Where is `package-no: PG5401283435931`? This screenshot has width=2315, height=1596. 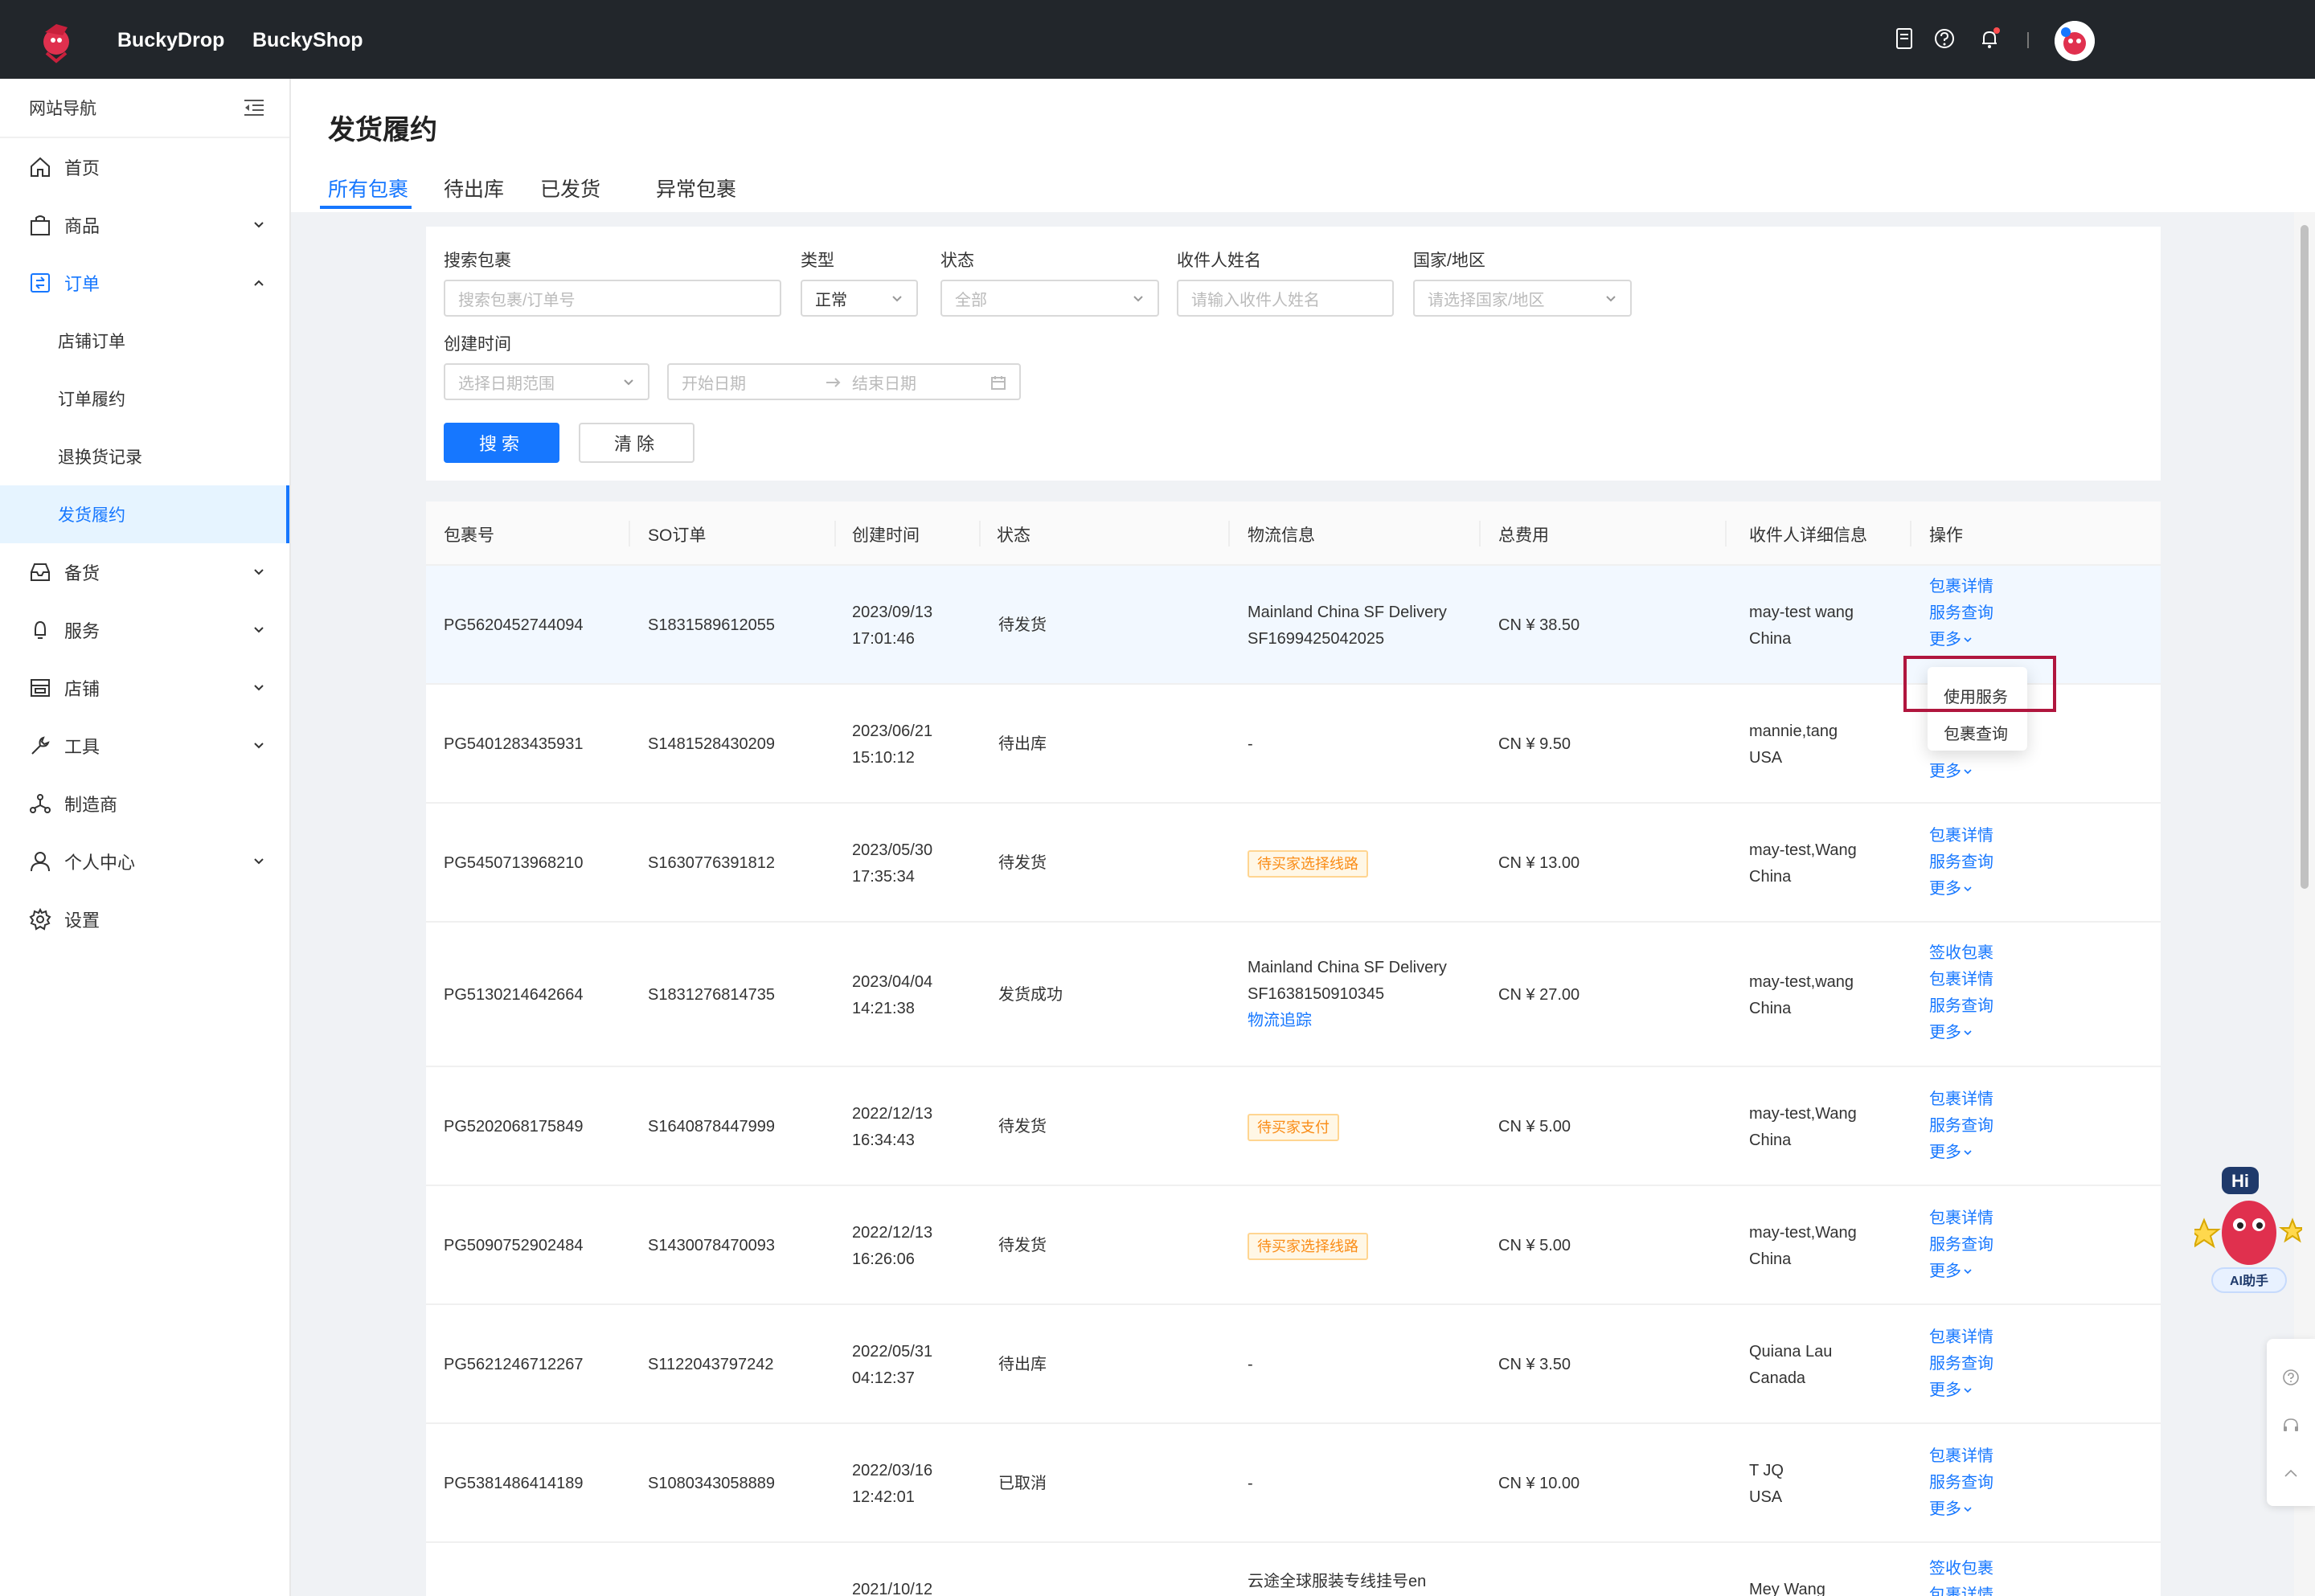
package-no: PG5401283435931 is located at coordinates (514, 744).